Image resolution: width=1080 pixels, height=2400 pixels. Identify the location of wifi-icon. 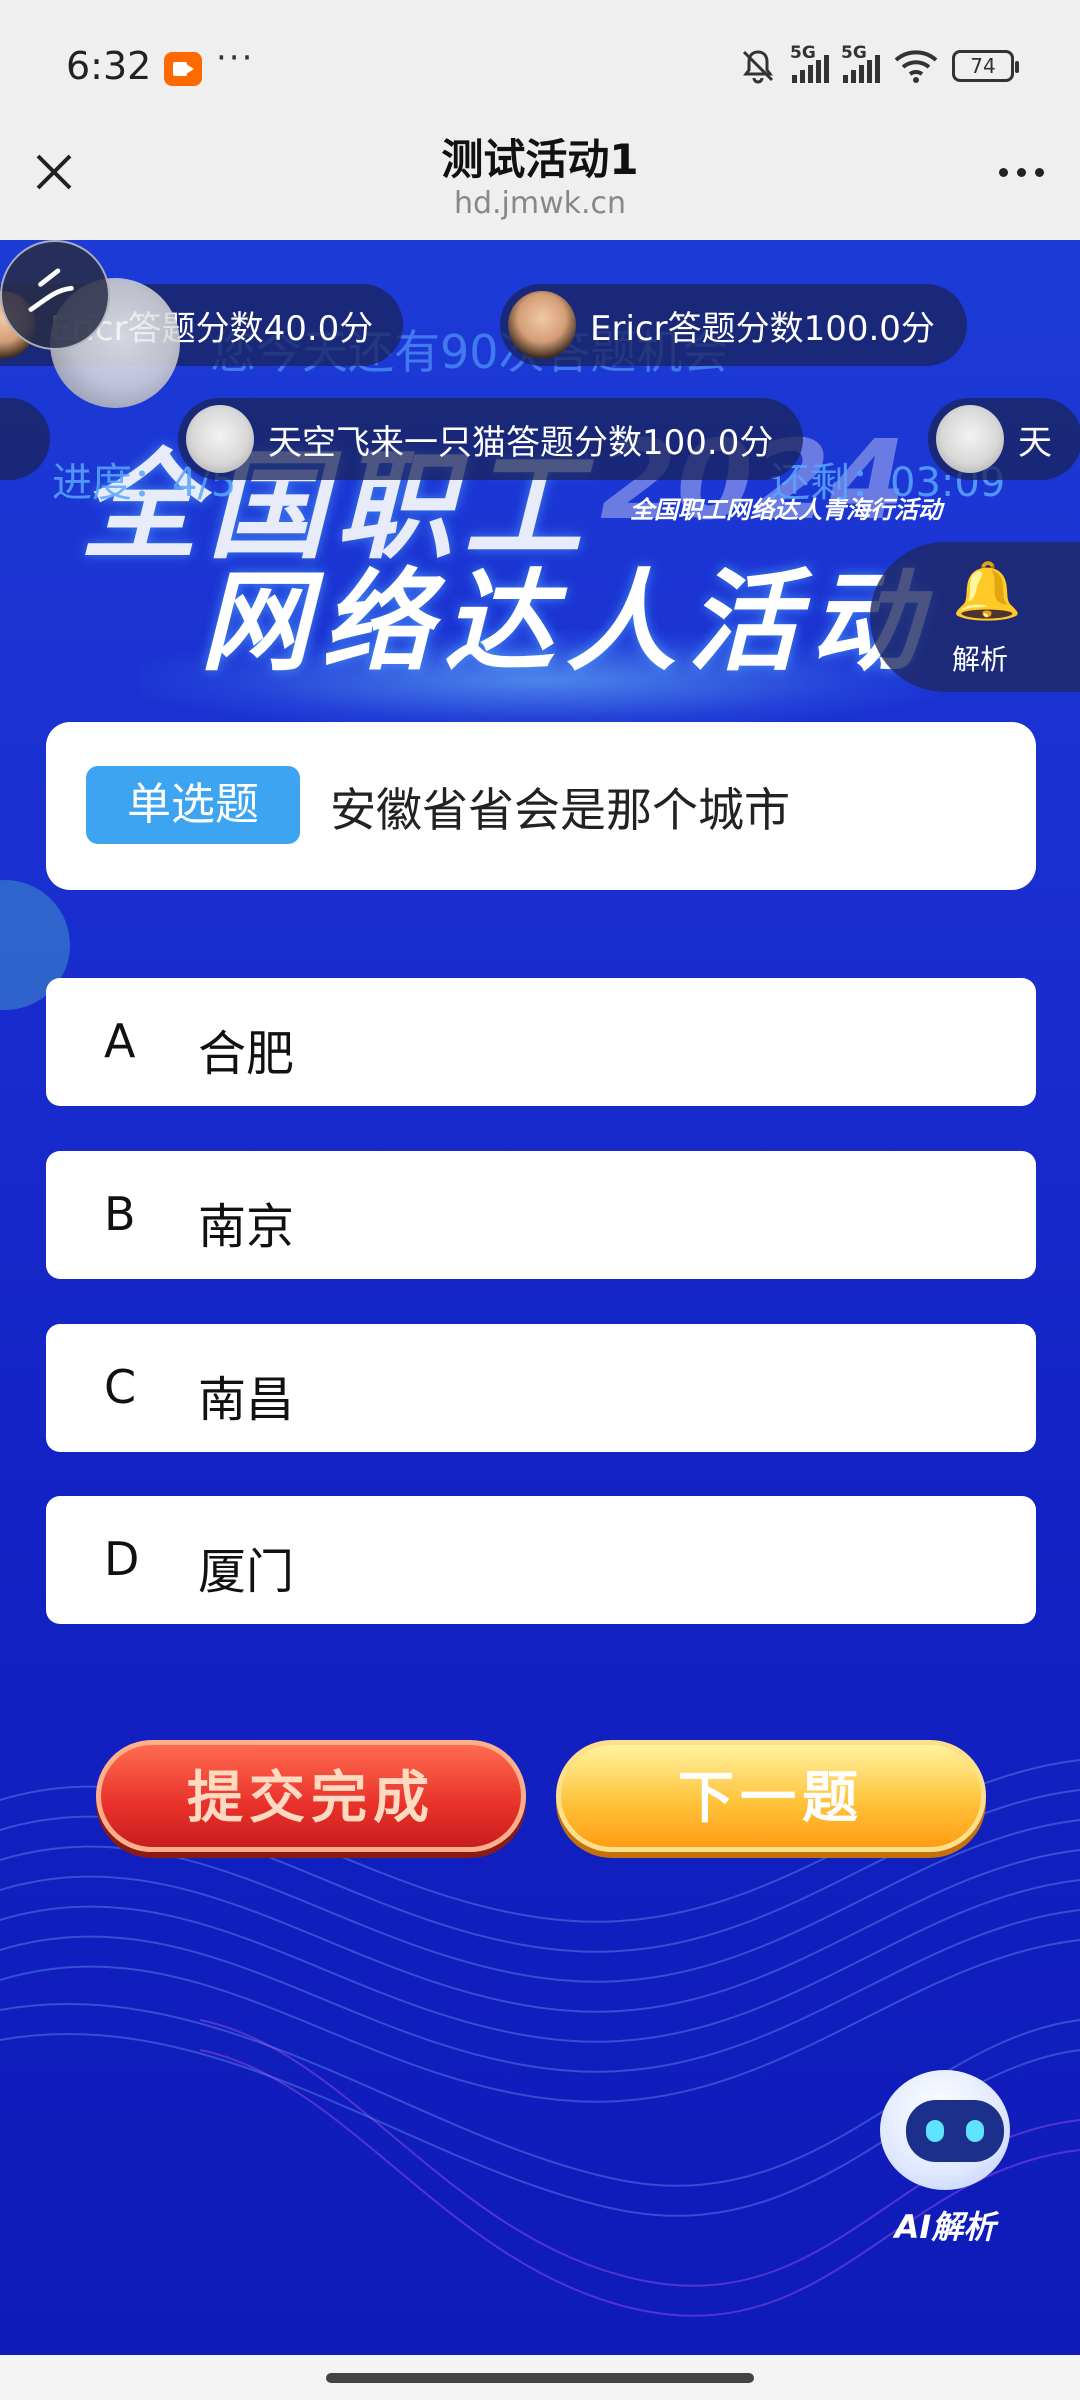
(916, 66).